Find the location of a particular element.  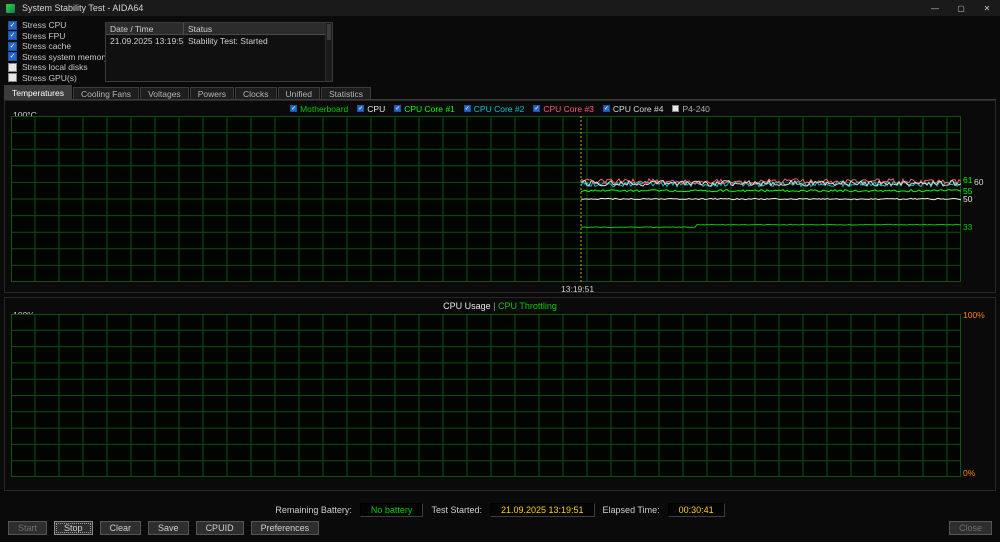

legend-item-cpu-core-3: ✓ CPU Core #3 is located at coordinates (563, 109).